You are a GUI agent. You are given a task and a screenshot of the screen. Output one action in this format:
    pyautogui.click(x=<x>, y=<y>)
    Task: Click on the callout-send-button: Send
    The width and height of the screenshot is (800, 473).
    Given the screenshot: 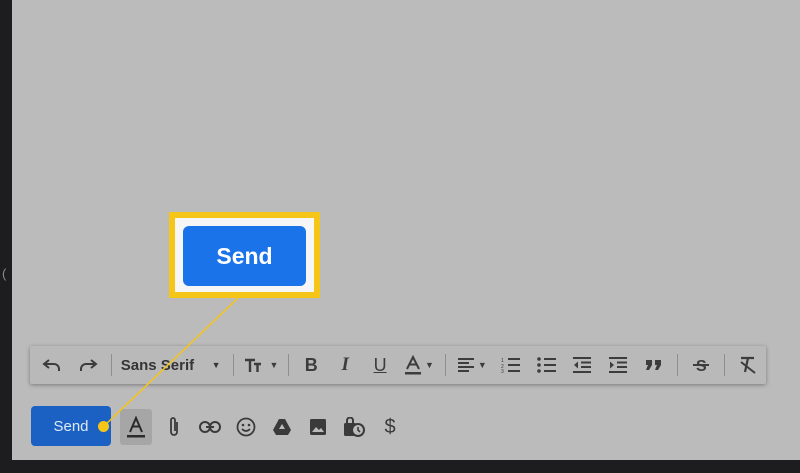 What is the action you would take?
    pyautogui.click(x=244, y=256)
    